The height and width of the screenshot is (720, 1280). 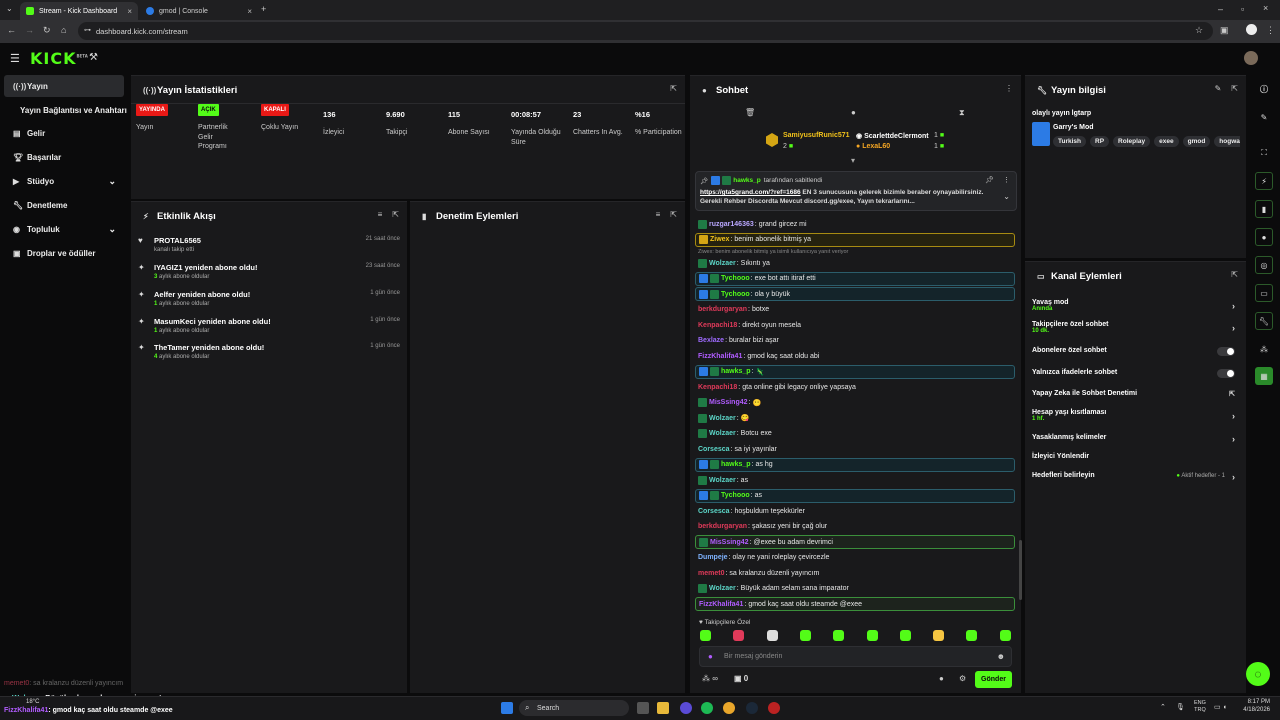 I want to click on taskbar-search: ⌕ Search, so click(x=574, y=708).